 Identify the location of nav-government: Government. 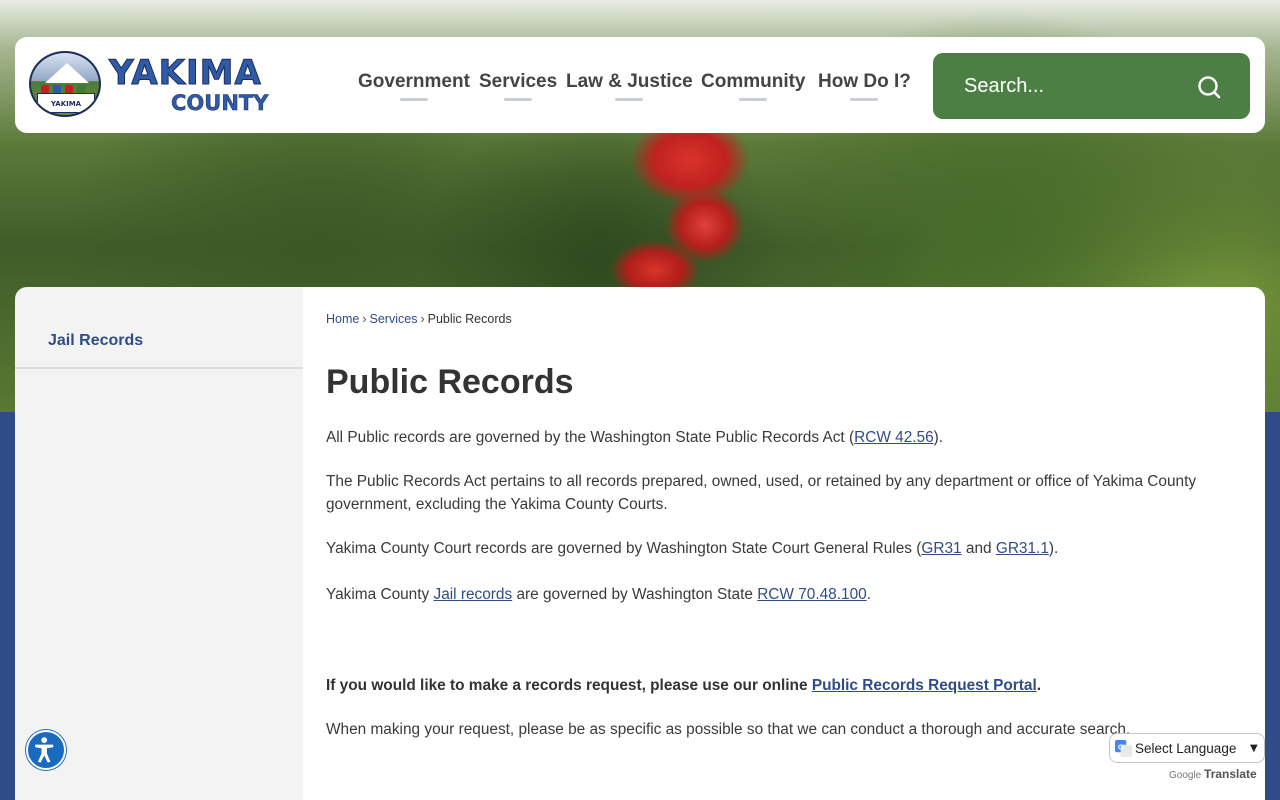
(414, 86).